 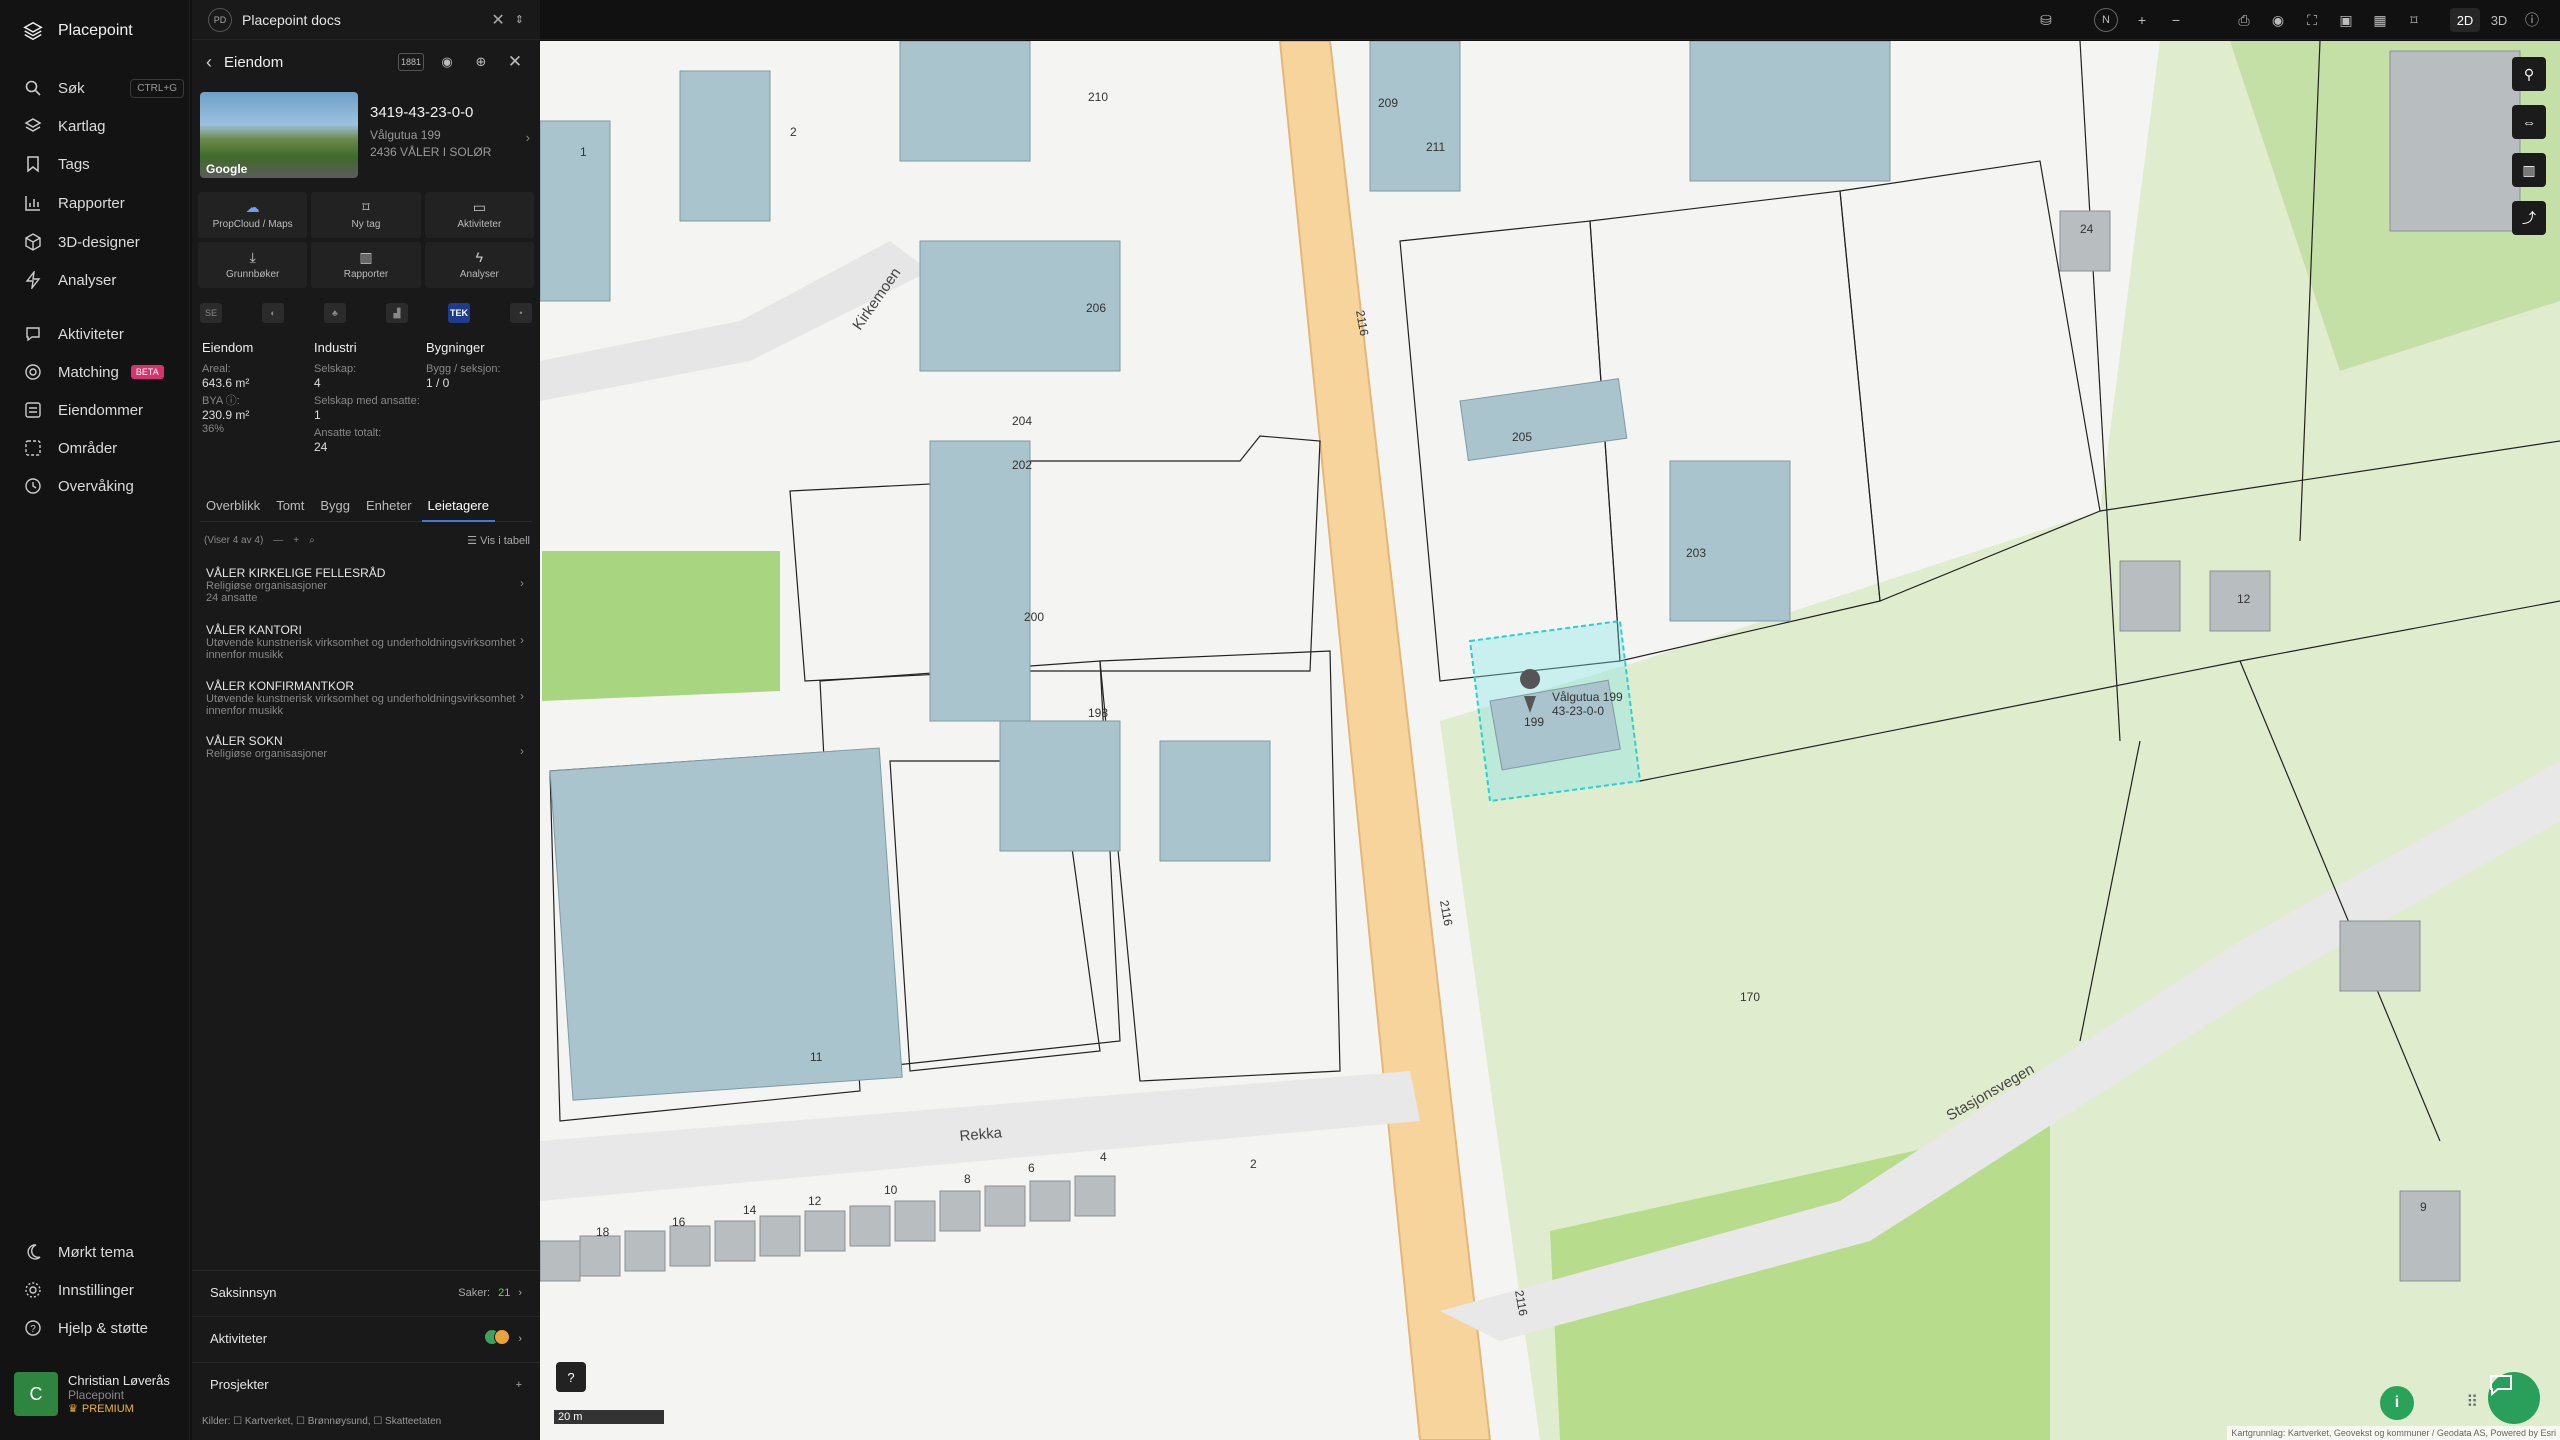 I want to click on nav-item-dark-theme: Mørkt tema, so click(x=104, y=1252).